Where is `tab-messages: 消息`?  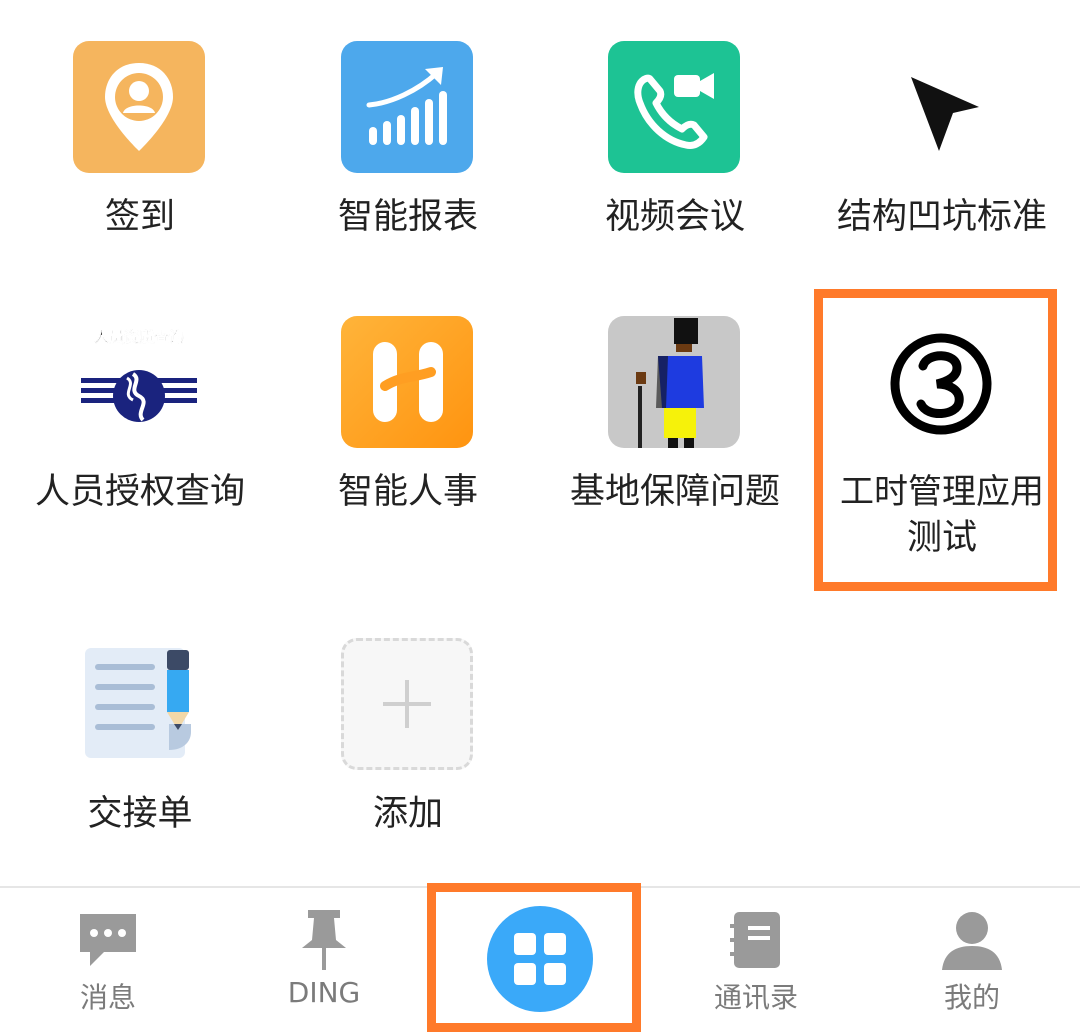 tab-messages: 消息 is located at coordinates (108, 961).